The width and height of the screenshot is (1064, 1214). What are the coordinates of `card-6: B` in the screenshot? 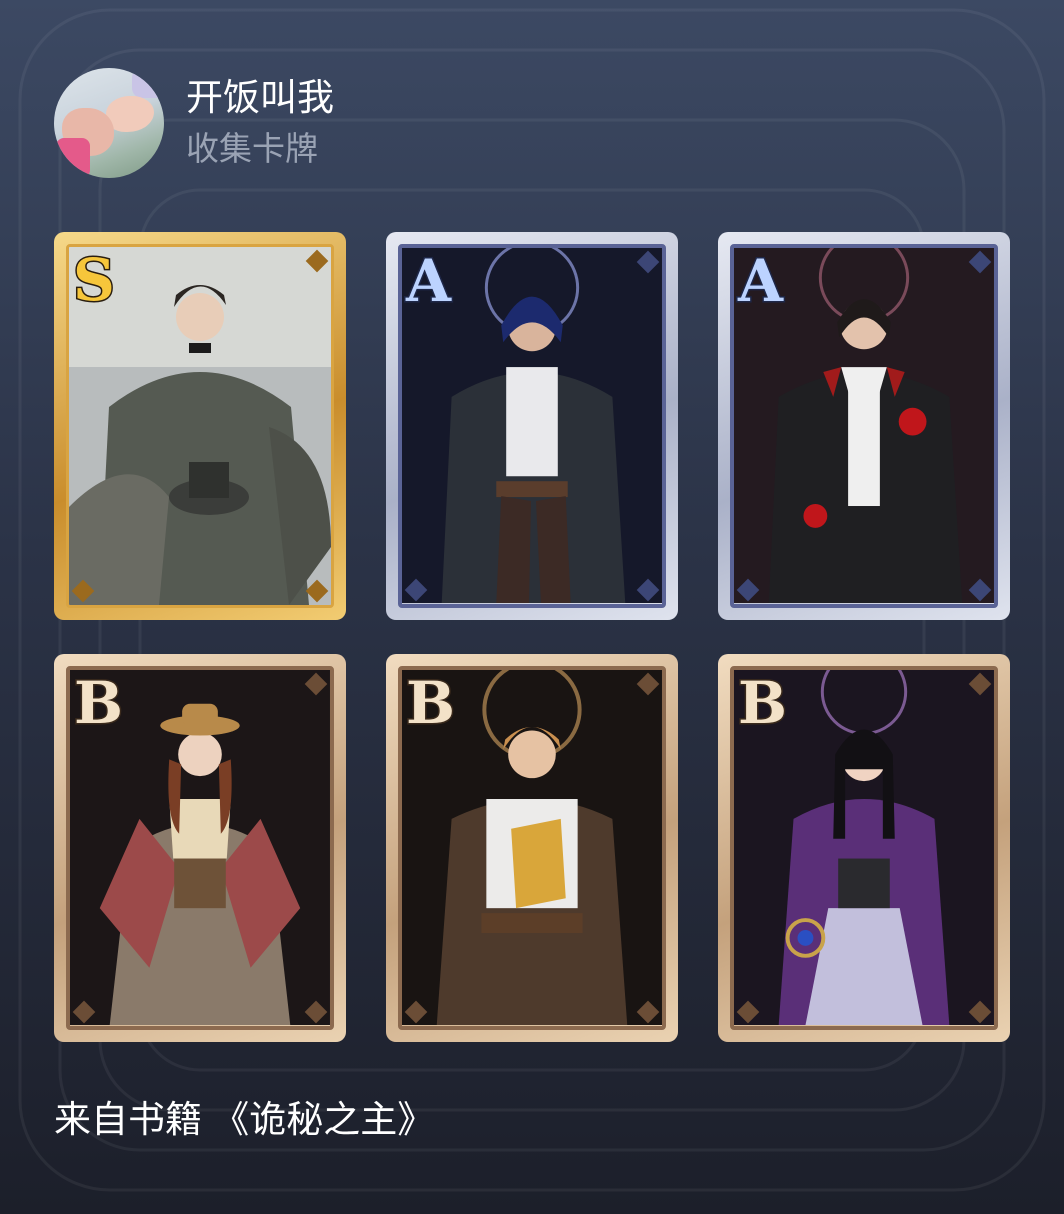 It's located at (864, 848).